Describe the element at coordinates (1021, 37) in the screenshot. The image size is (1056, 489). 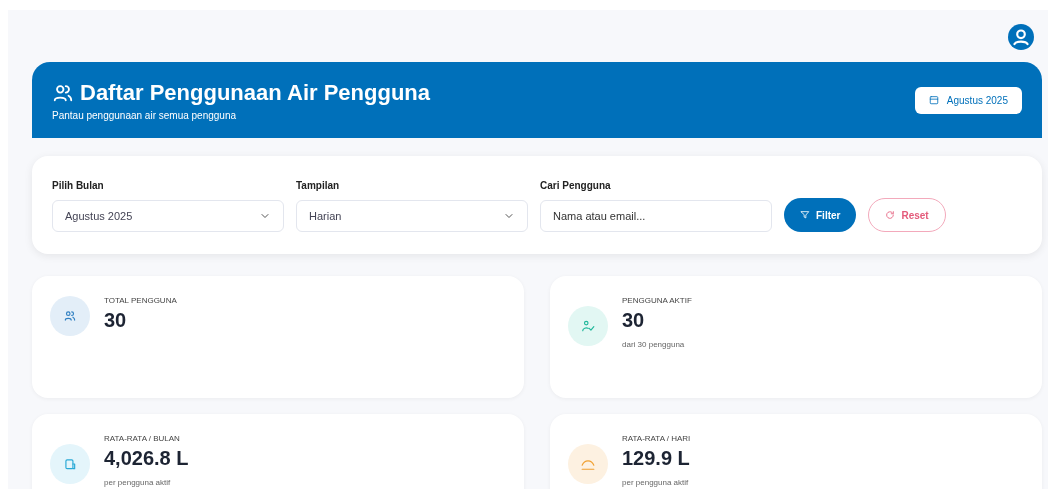
I see `user-avatar-icon` at that location.